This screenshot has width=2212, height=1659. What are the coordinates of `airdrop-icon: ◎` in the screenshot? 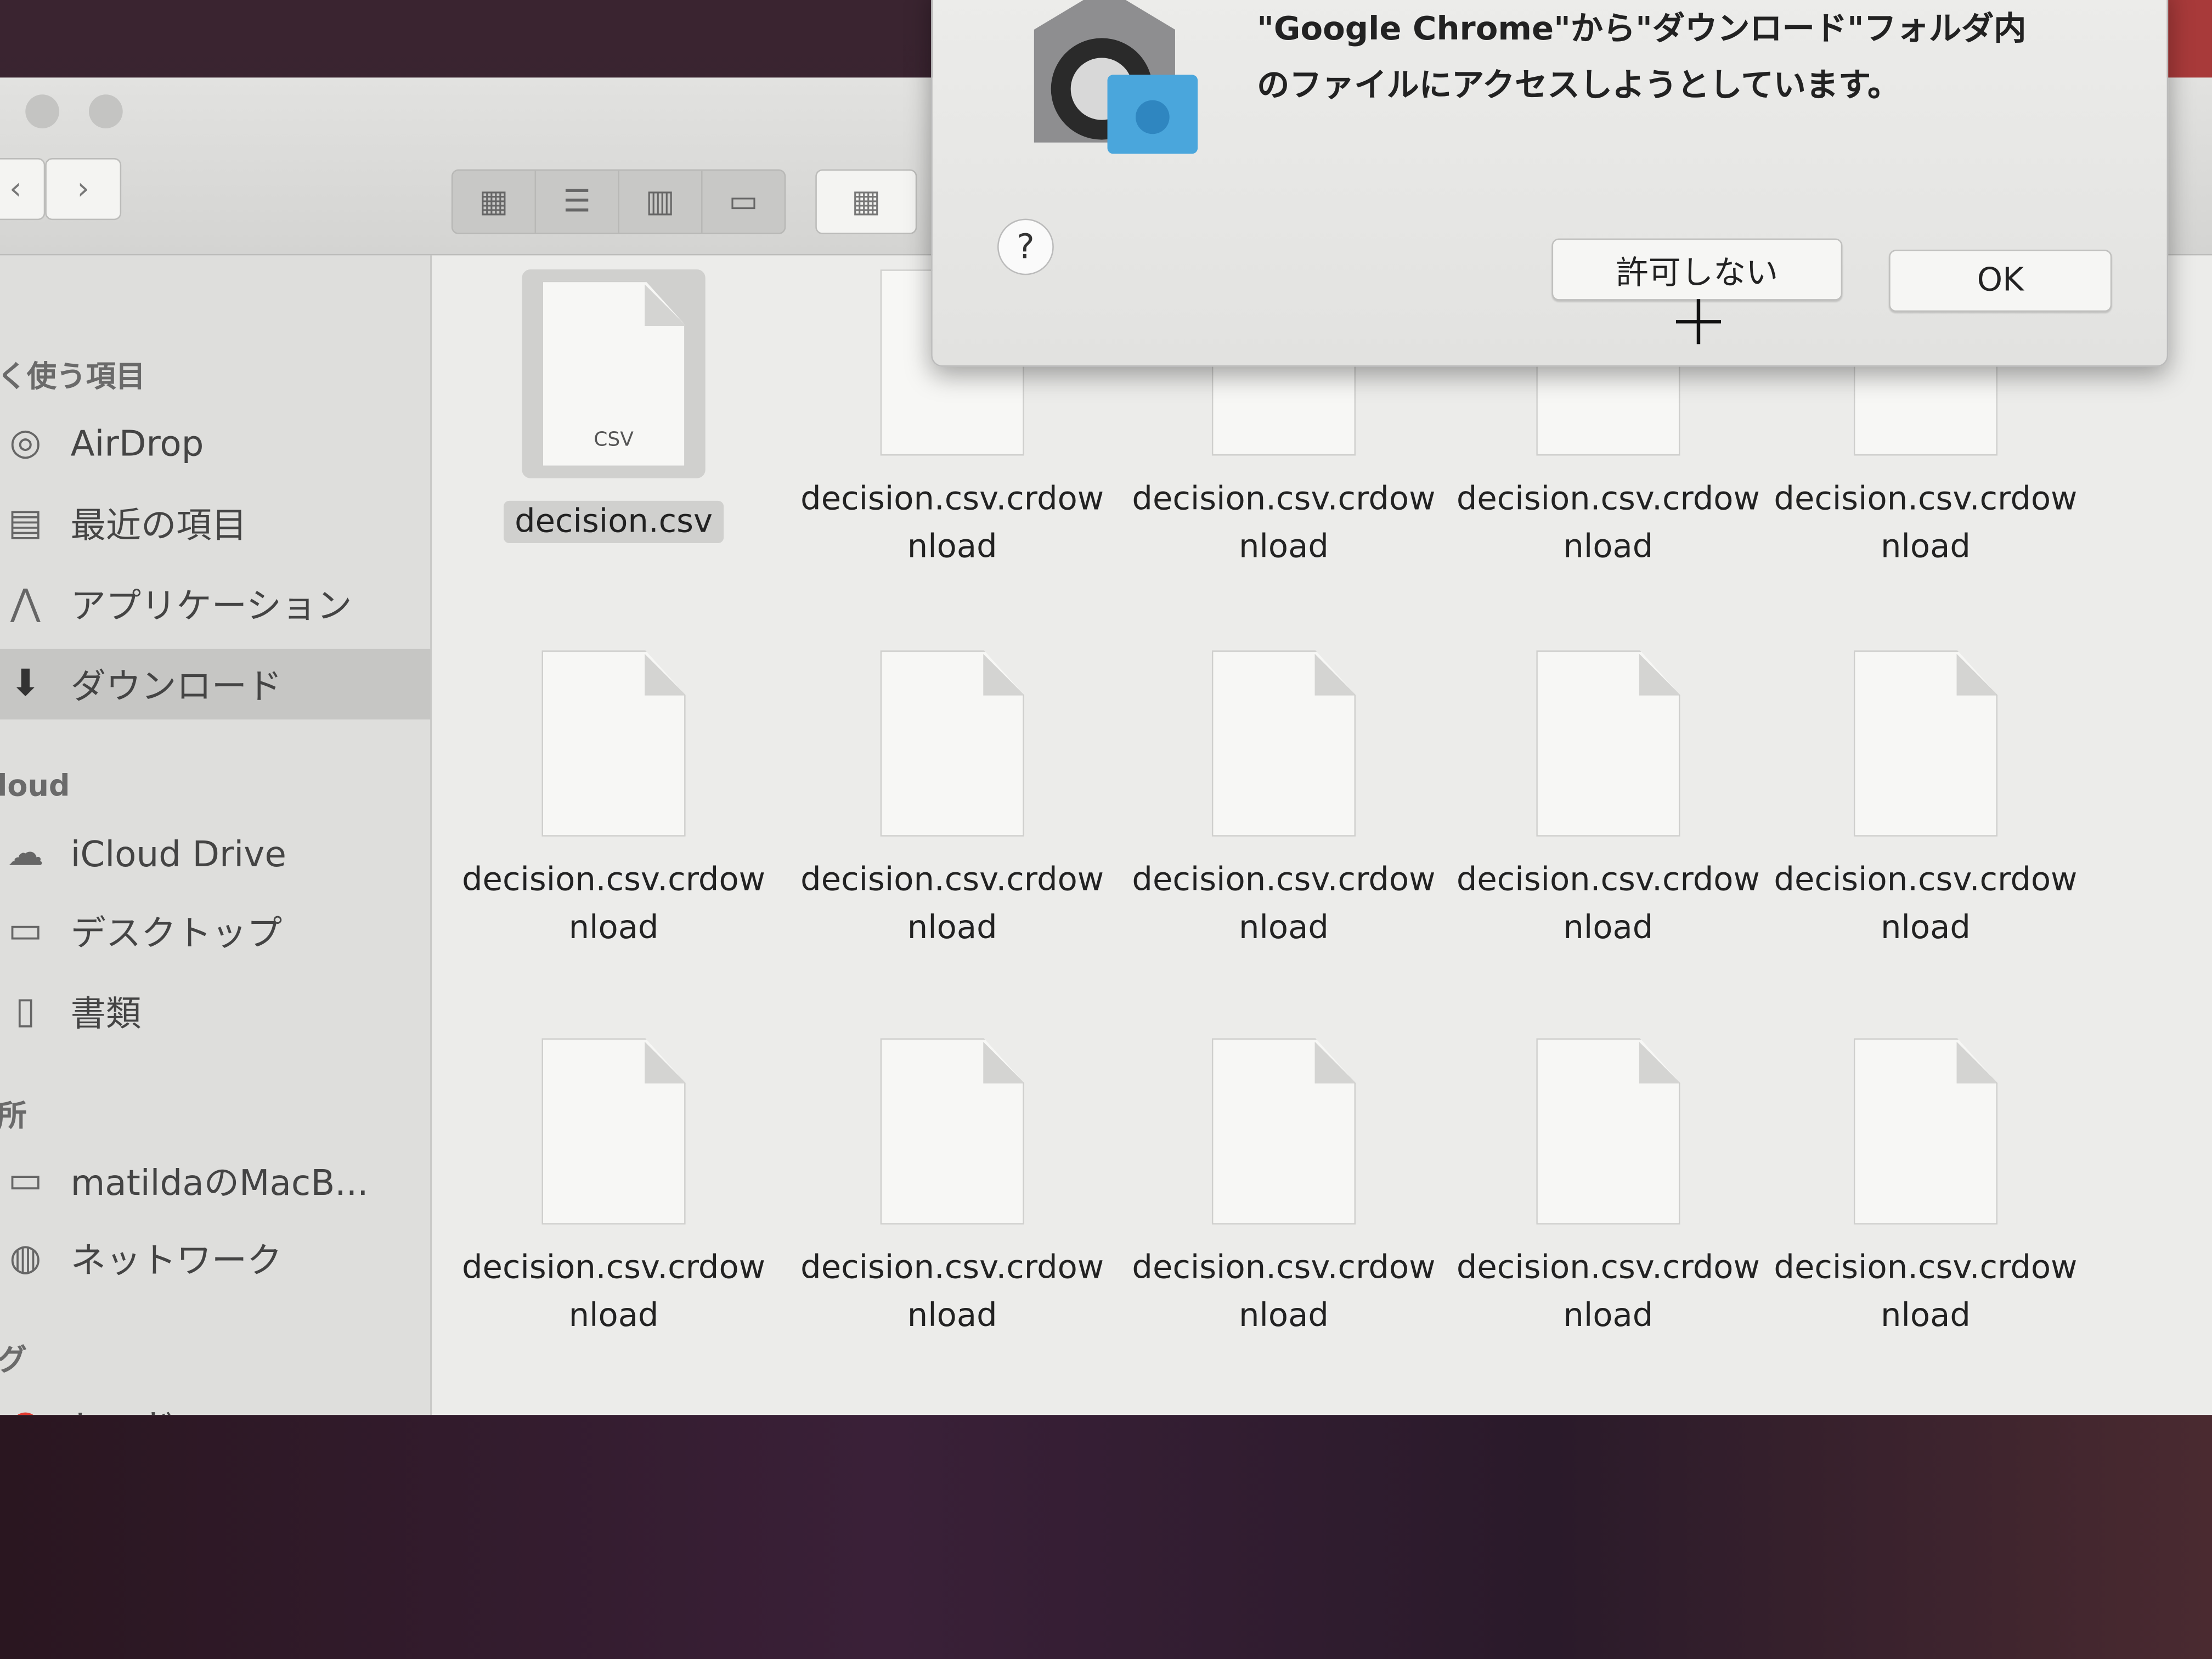 It's located at (25, 442).